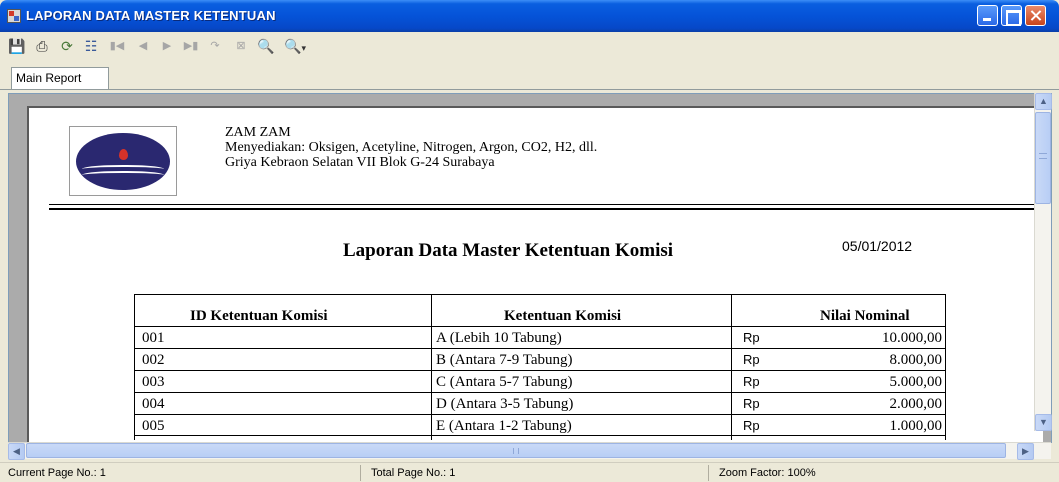  I want to click on scroll-right-button: ▶, so click(1025, 451).